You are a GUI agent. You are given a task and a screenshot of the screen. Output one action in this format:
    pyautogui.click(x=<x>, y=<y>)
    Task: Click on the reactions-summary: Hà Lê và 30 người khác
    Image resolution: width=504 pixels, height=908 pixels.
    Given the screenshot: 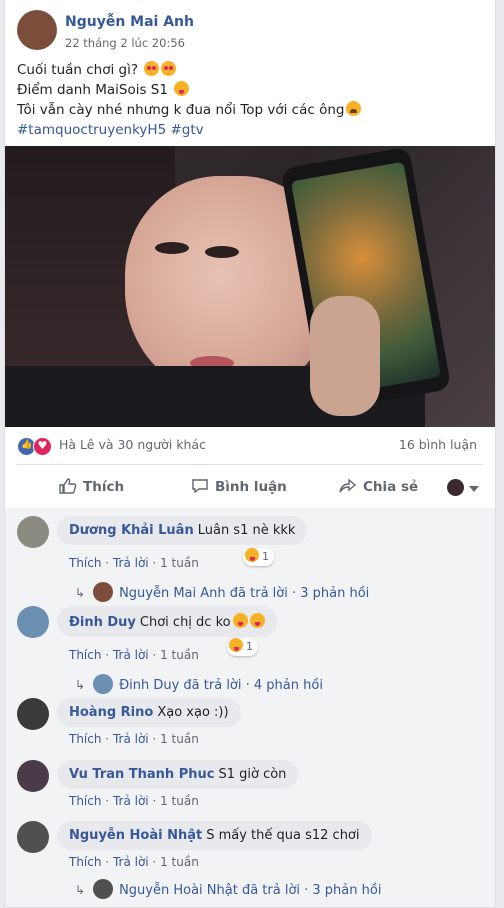 What is the action you would take?
    pyautogui.click(x=132, y=444)
    